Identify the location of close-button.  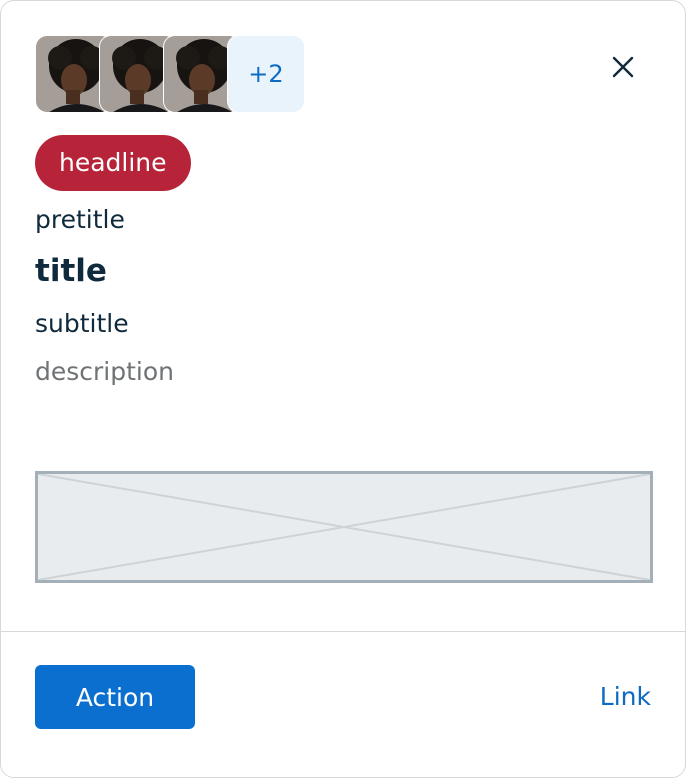
(623, 67).